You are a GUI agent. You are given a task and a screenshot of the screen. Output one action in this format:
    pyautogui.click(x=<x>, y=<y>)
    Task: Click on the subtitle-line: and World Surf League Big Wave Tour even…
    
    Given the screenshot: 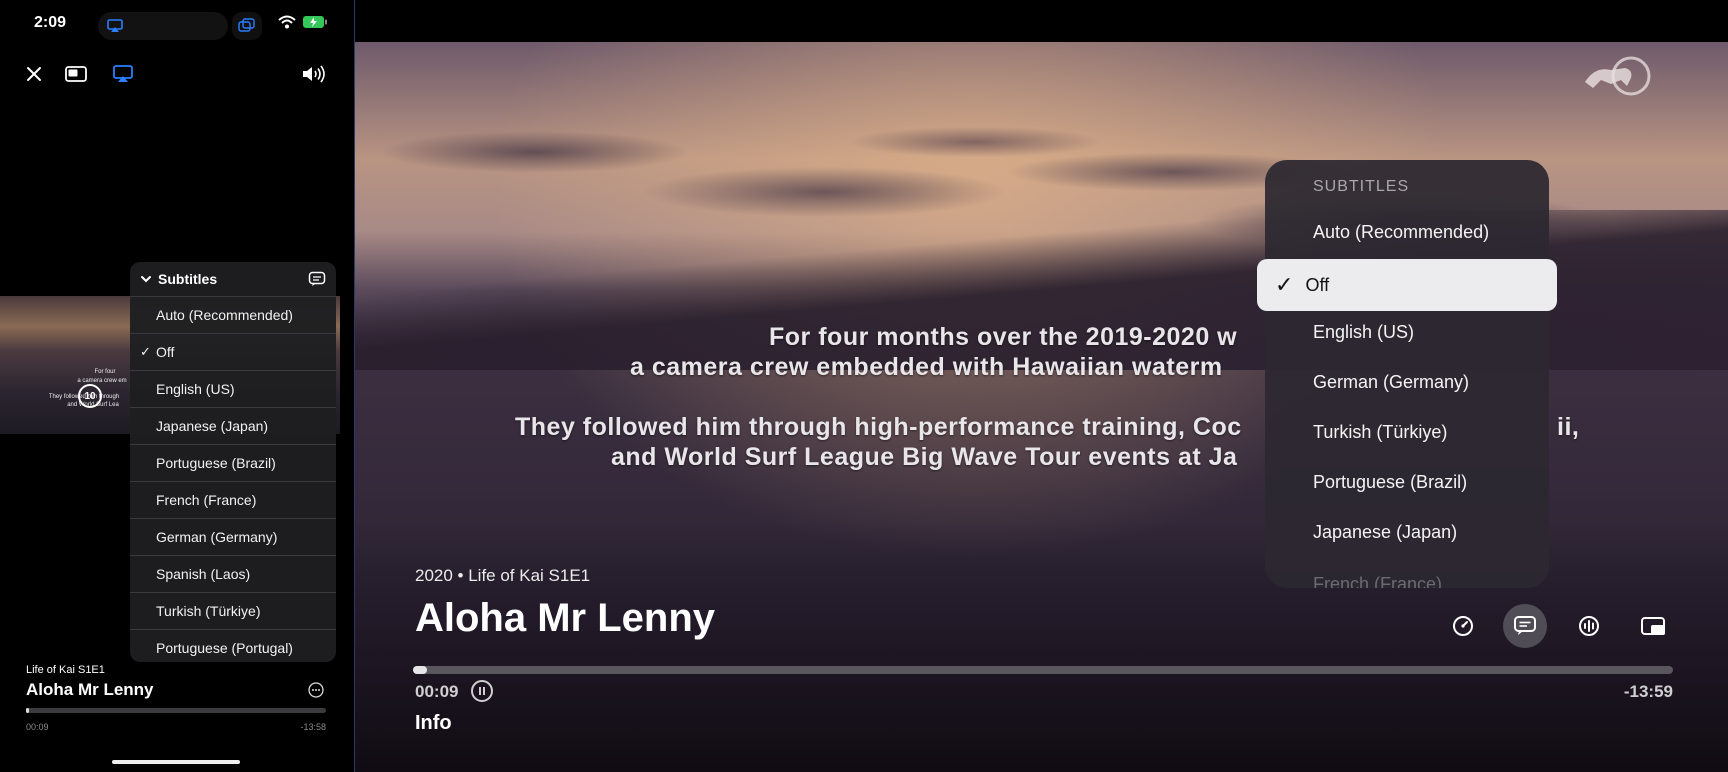 What is the action you would take?
    pyautogui.click(x=924, y=457)
    